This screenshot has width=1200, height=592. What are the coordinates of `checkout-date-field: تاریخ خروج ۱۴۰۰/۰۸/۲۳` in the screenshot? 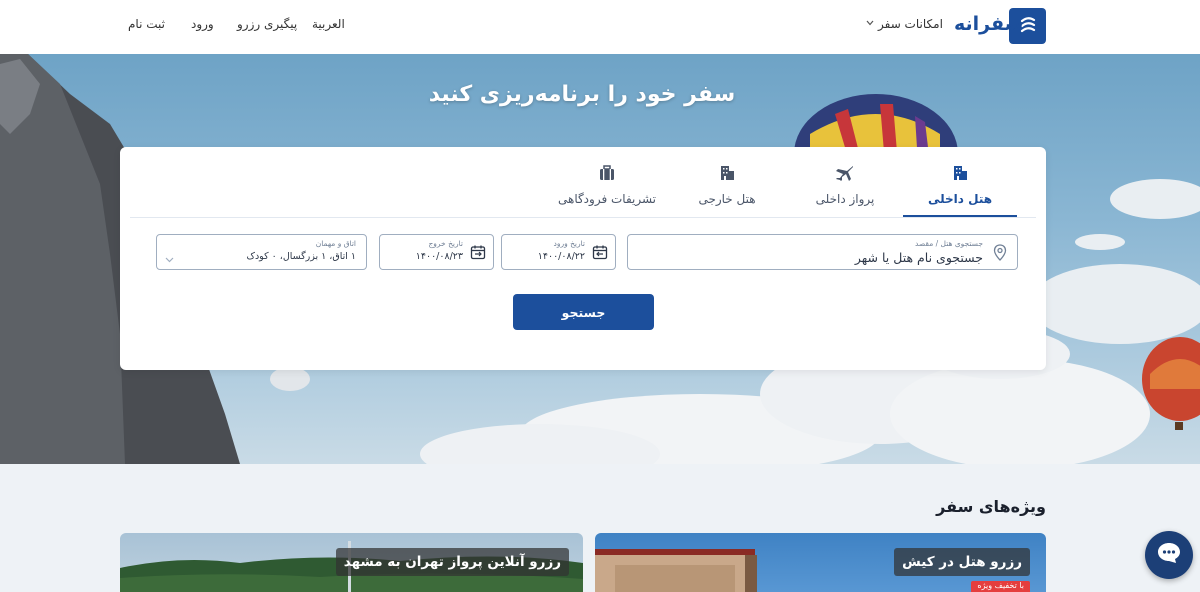 It's located at (436, 252).